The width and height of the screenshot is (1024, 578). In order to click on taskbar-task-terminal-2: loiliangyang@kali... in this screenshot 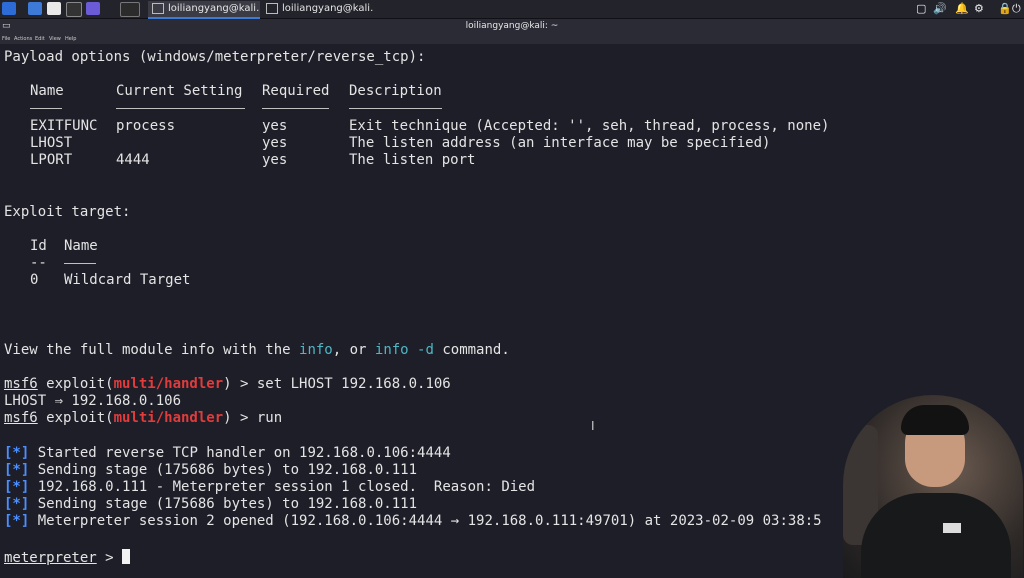, I will do `click(318, 9)`.